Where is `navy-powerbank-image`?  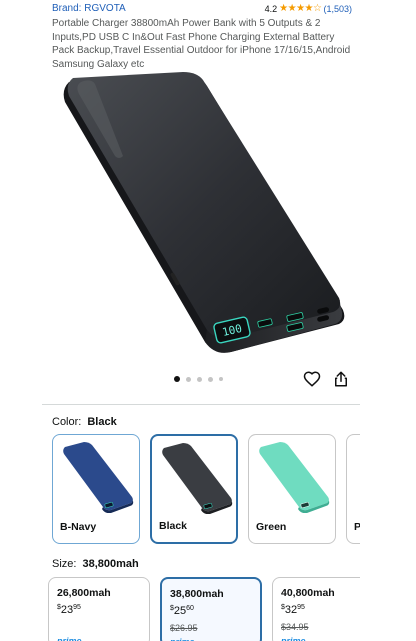 navy-powerbank-image is located at coordinates (98, 477).